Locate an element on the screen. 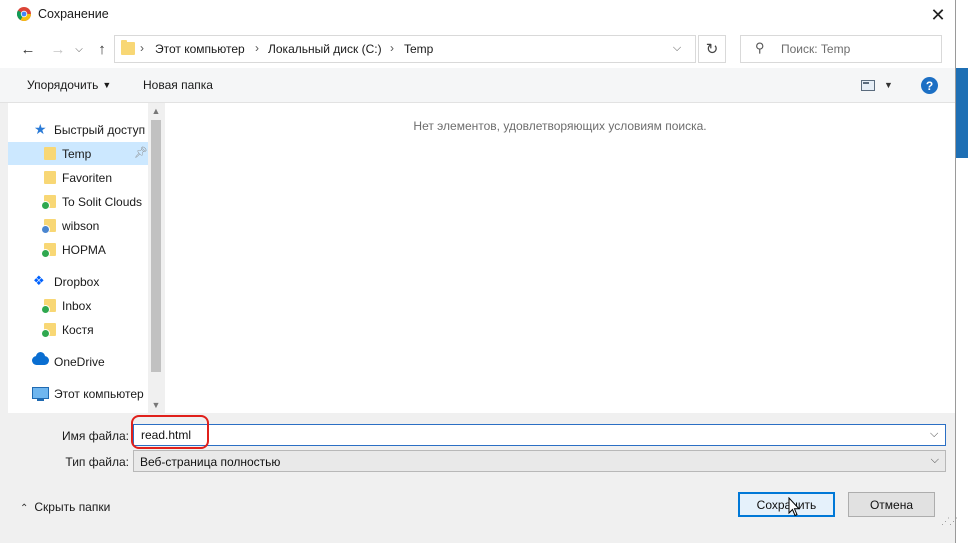  sidebar-item-label: OneDrive is located at coordinates (79, 362).